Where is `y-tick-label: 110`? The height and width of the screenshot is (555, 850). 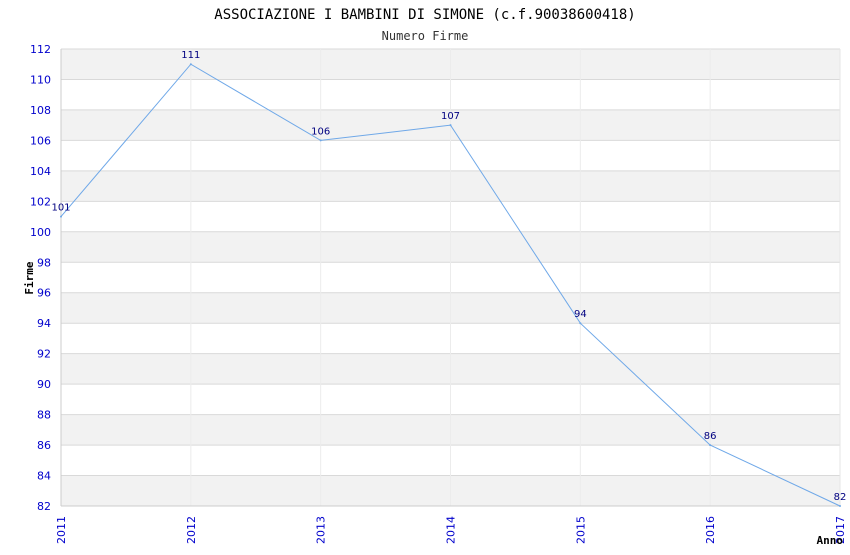
y-tick-label: 110 is located at coordinates (40, 79).